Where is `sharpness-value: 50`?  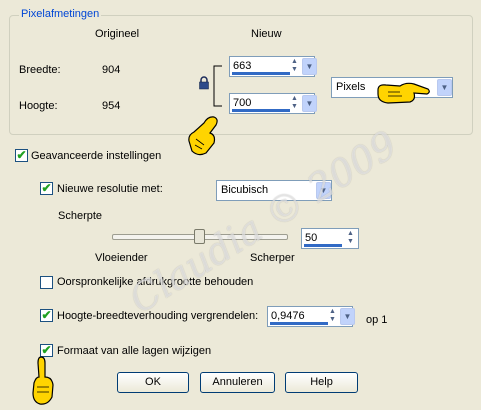 sharpness-value: 50 is located at coordinates (311, 238).